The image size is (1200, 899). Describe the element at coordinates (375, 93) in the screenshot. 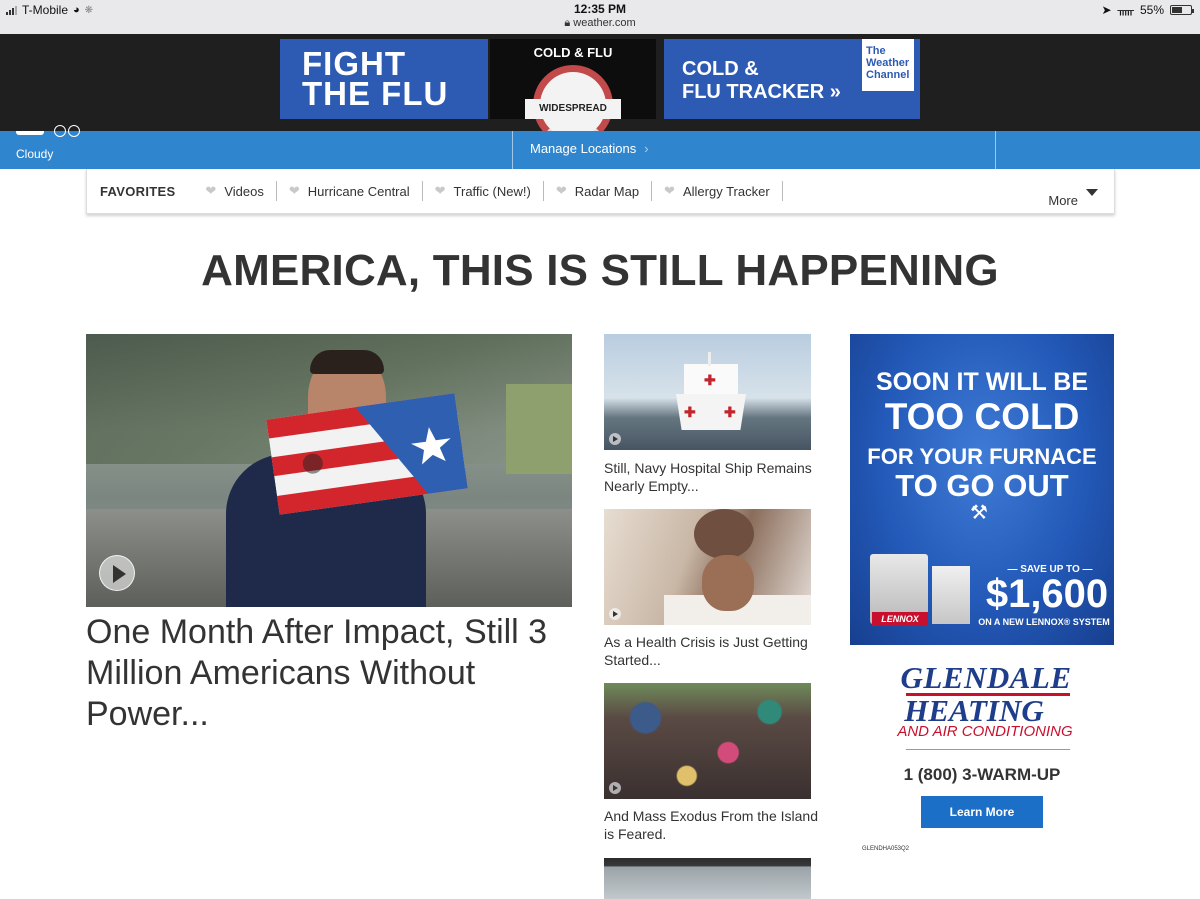

I see `ad-left-line2: THE FLU` at that location.